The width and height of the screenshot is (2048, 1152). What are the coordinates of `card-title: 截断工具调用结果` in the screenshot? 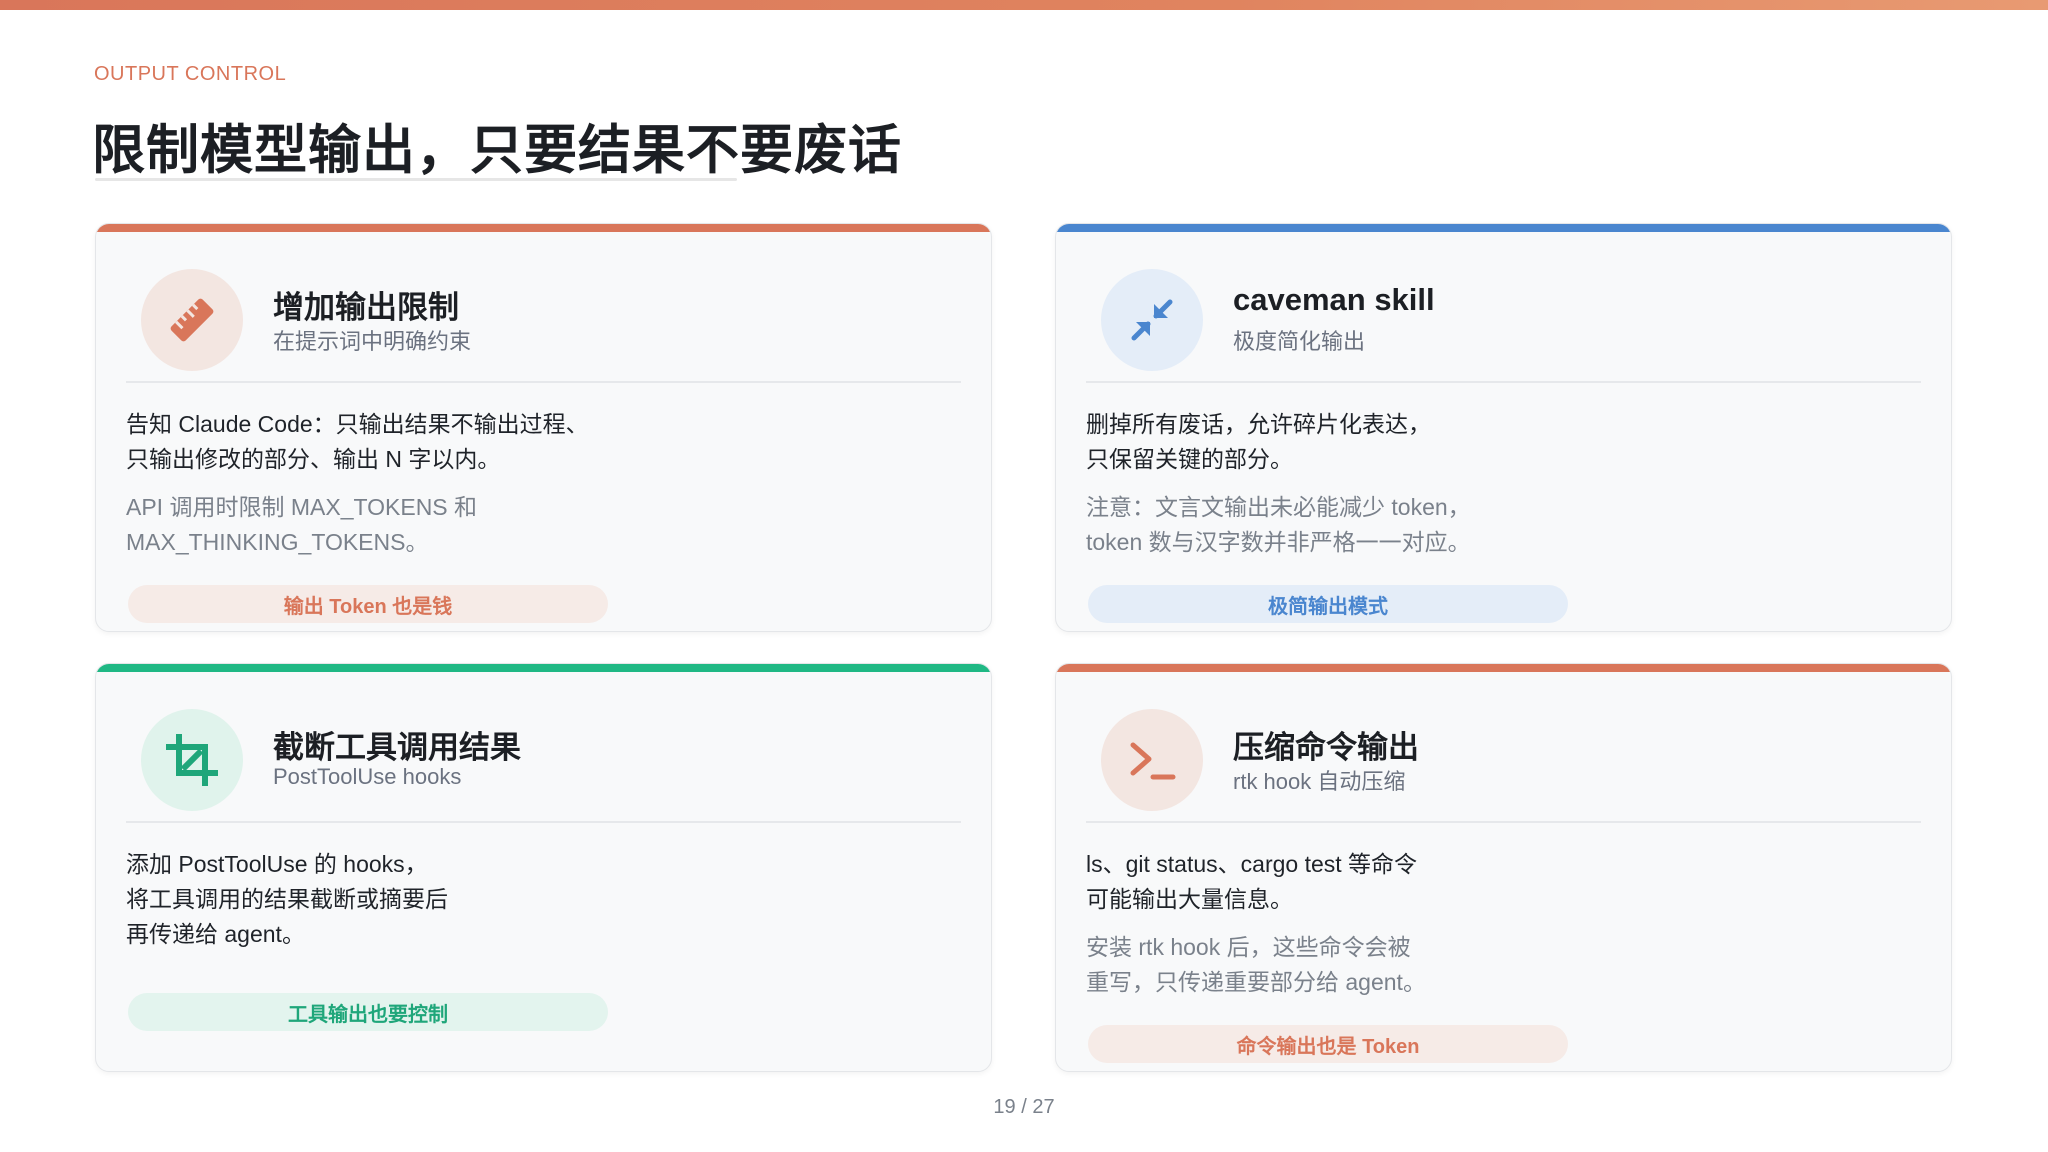 It's located at (397, 747).